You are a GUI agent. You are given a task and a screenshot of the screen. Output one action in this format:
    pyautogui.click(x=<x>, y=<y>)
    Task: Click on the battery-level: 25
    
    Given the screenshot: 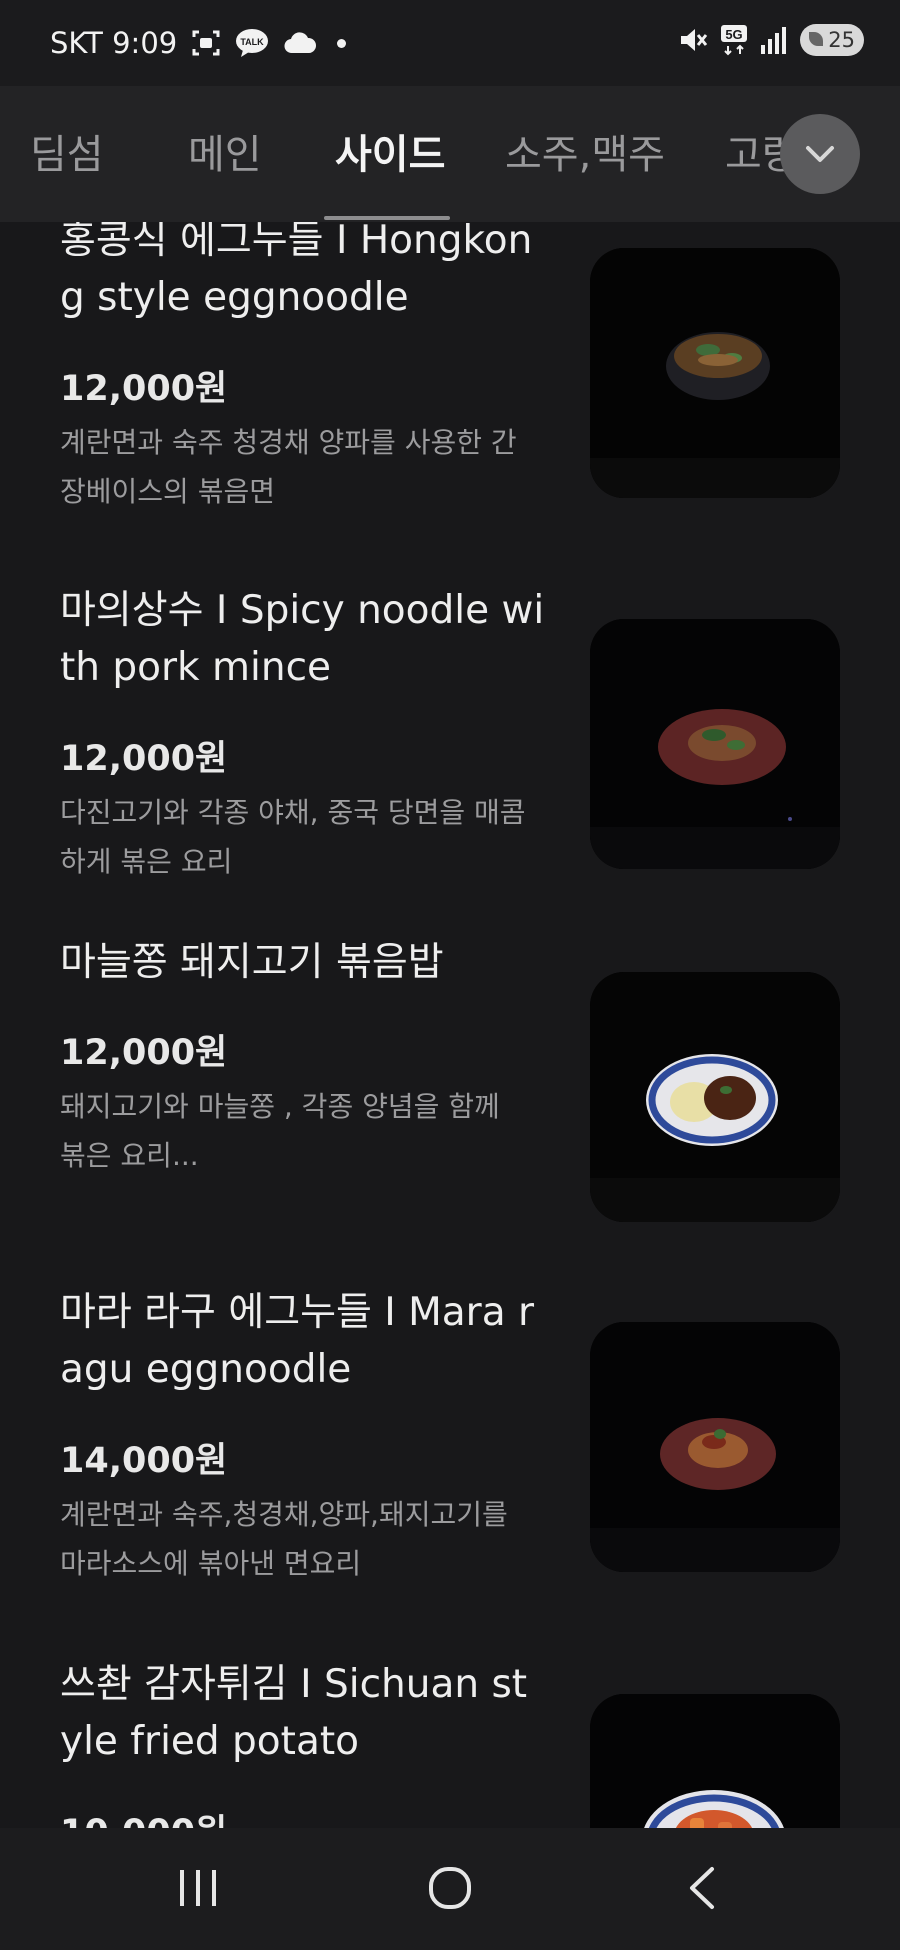 What is the action you would take?
    pyautogui.click(x=841, y=40)
    